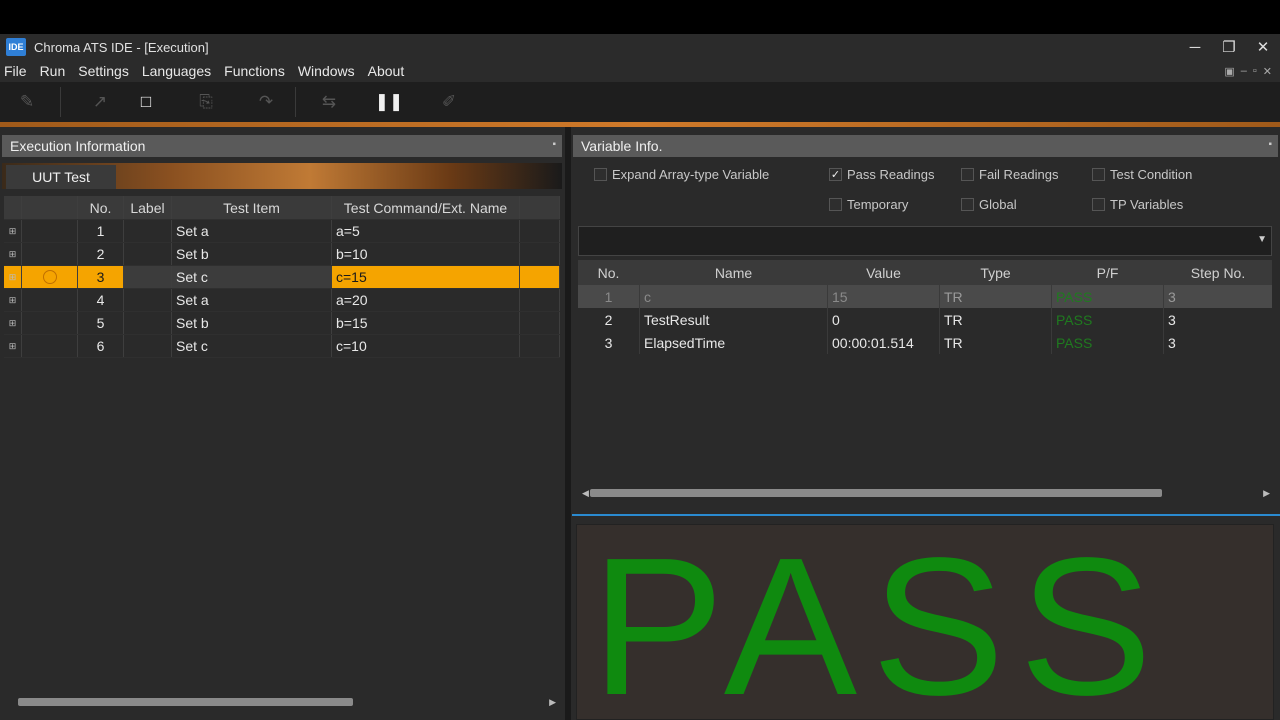 The image size is (1280, 720). Describe the element at coordinates (878, 204) in the screenshot. I see `checkbox-label: Temporary` at that location.